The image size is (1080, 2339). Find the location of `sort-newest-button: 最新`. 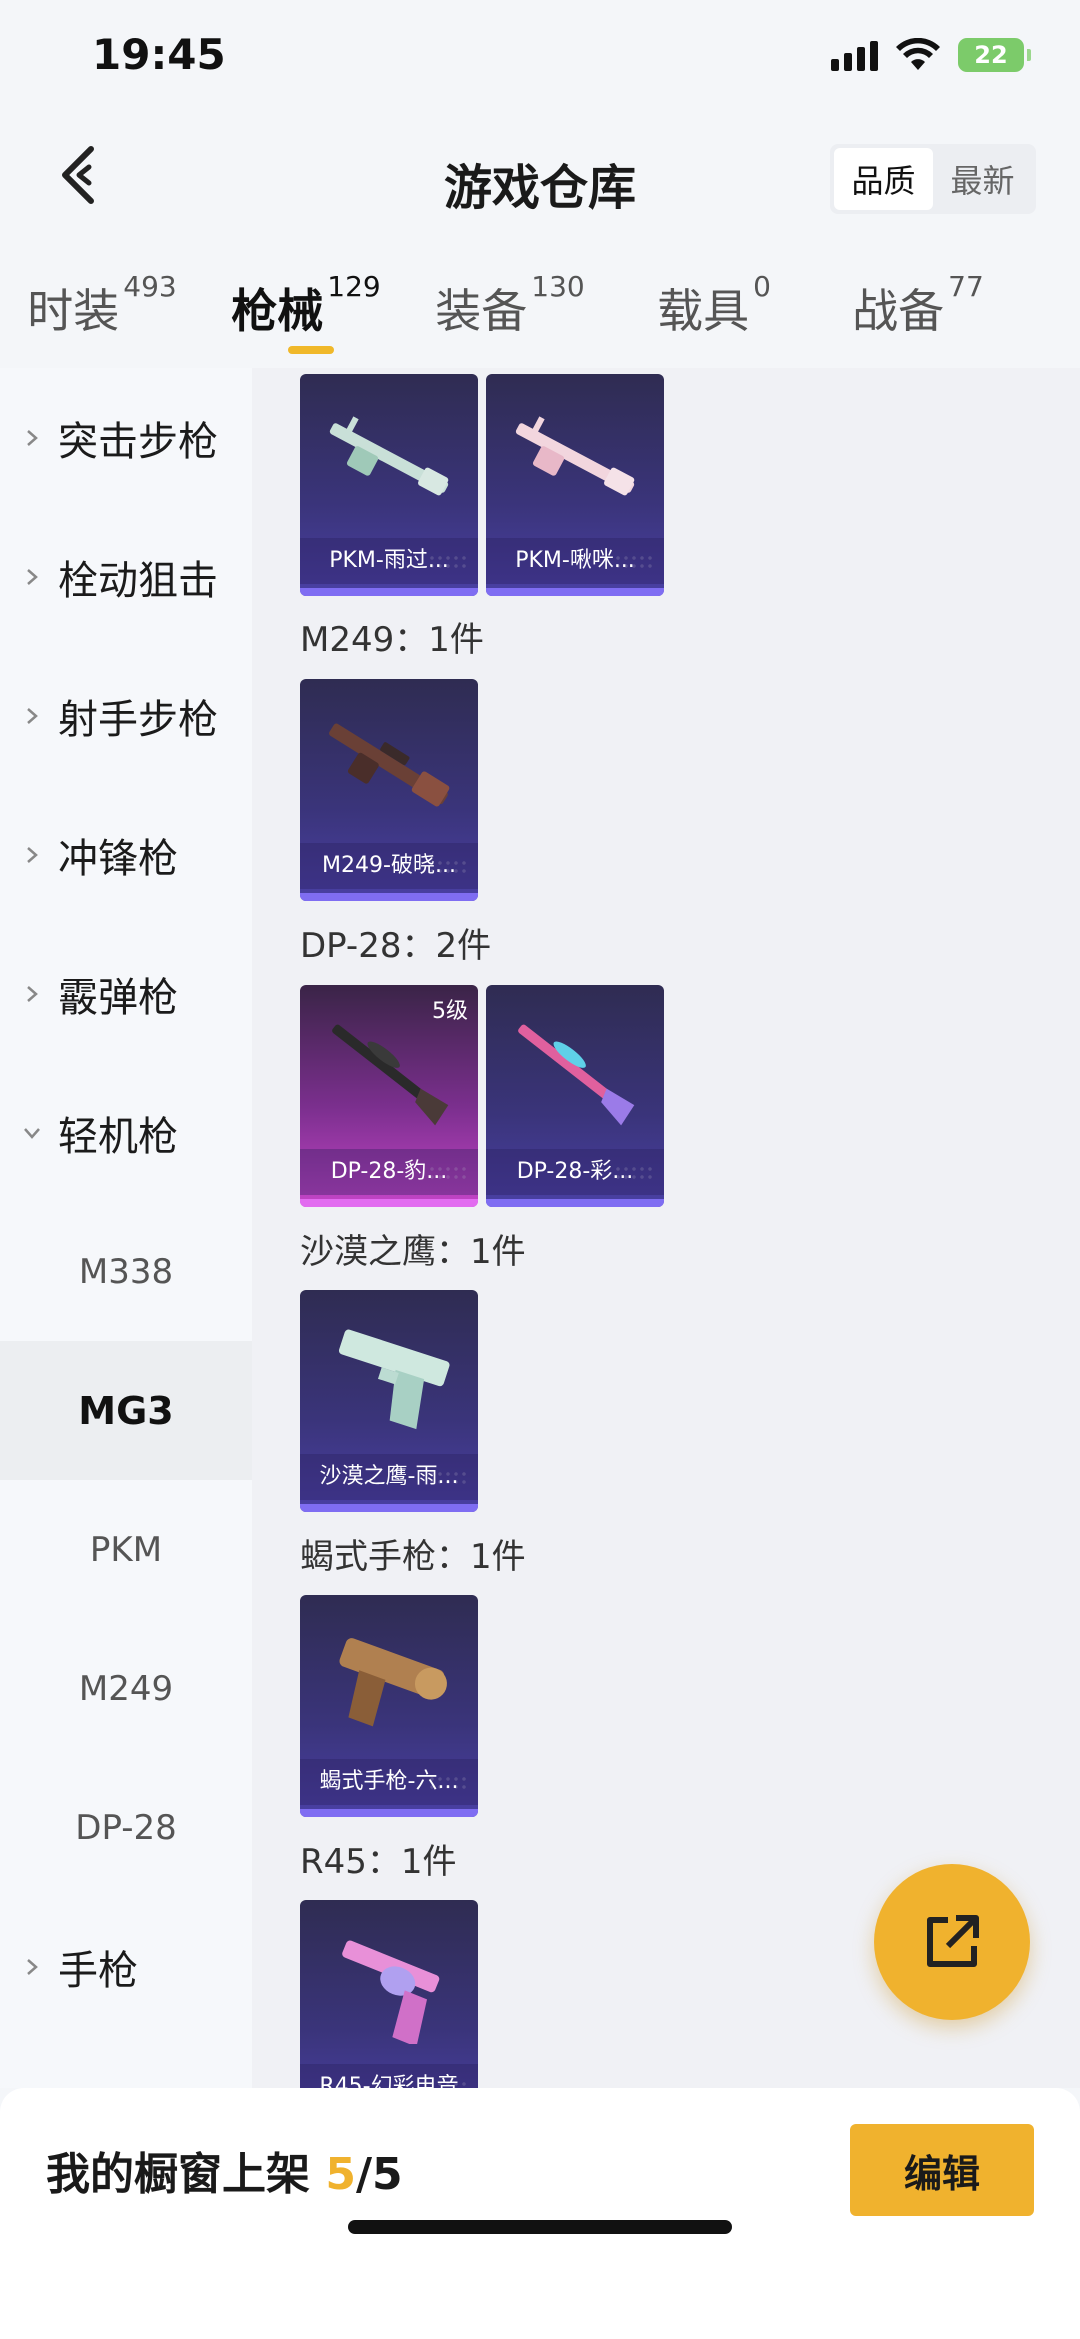

sort-newest-button: 最新 is located at coordinates (982, 179).